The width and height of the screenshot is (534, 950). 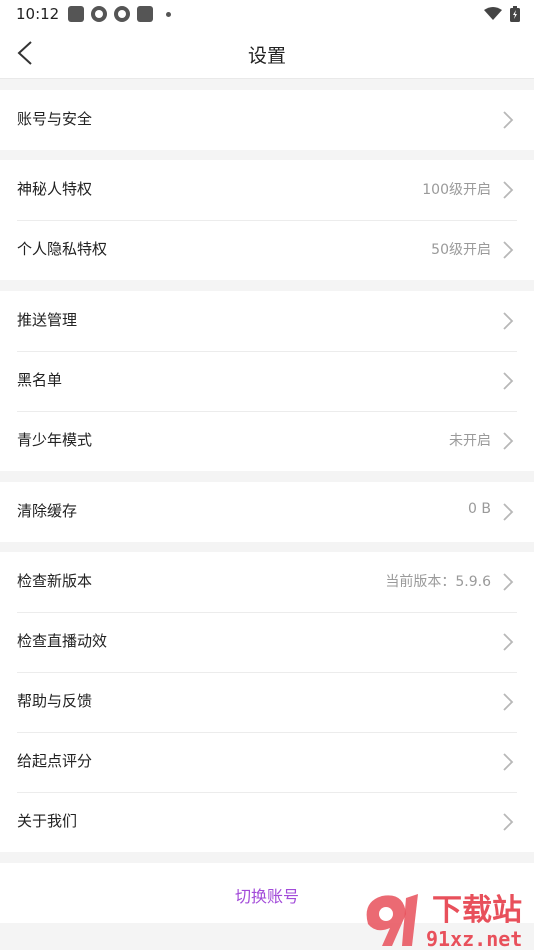 I want to click on settings-group-cache: 清除缓存 0 B, so click(x=267, y=512).